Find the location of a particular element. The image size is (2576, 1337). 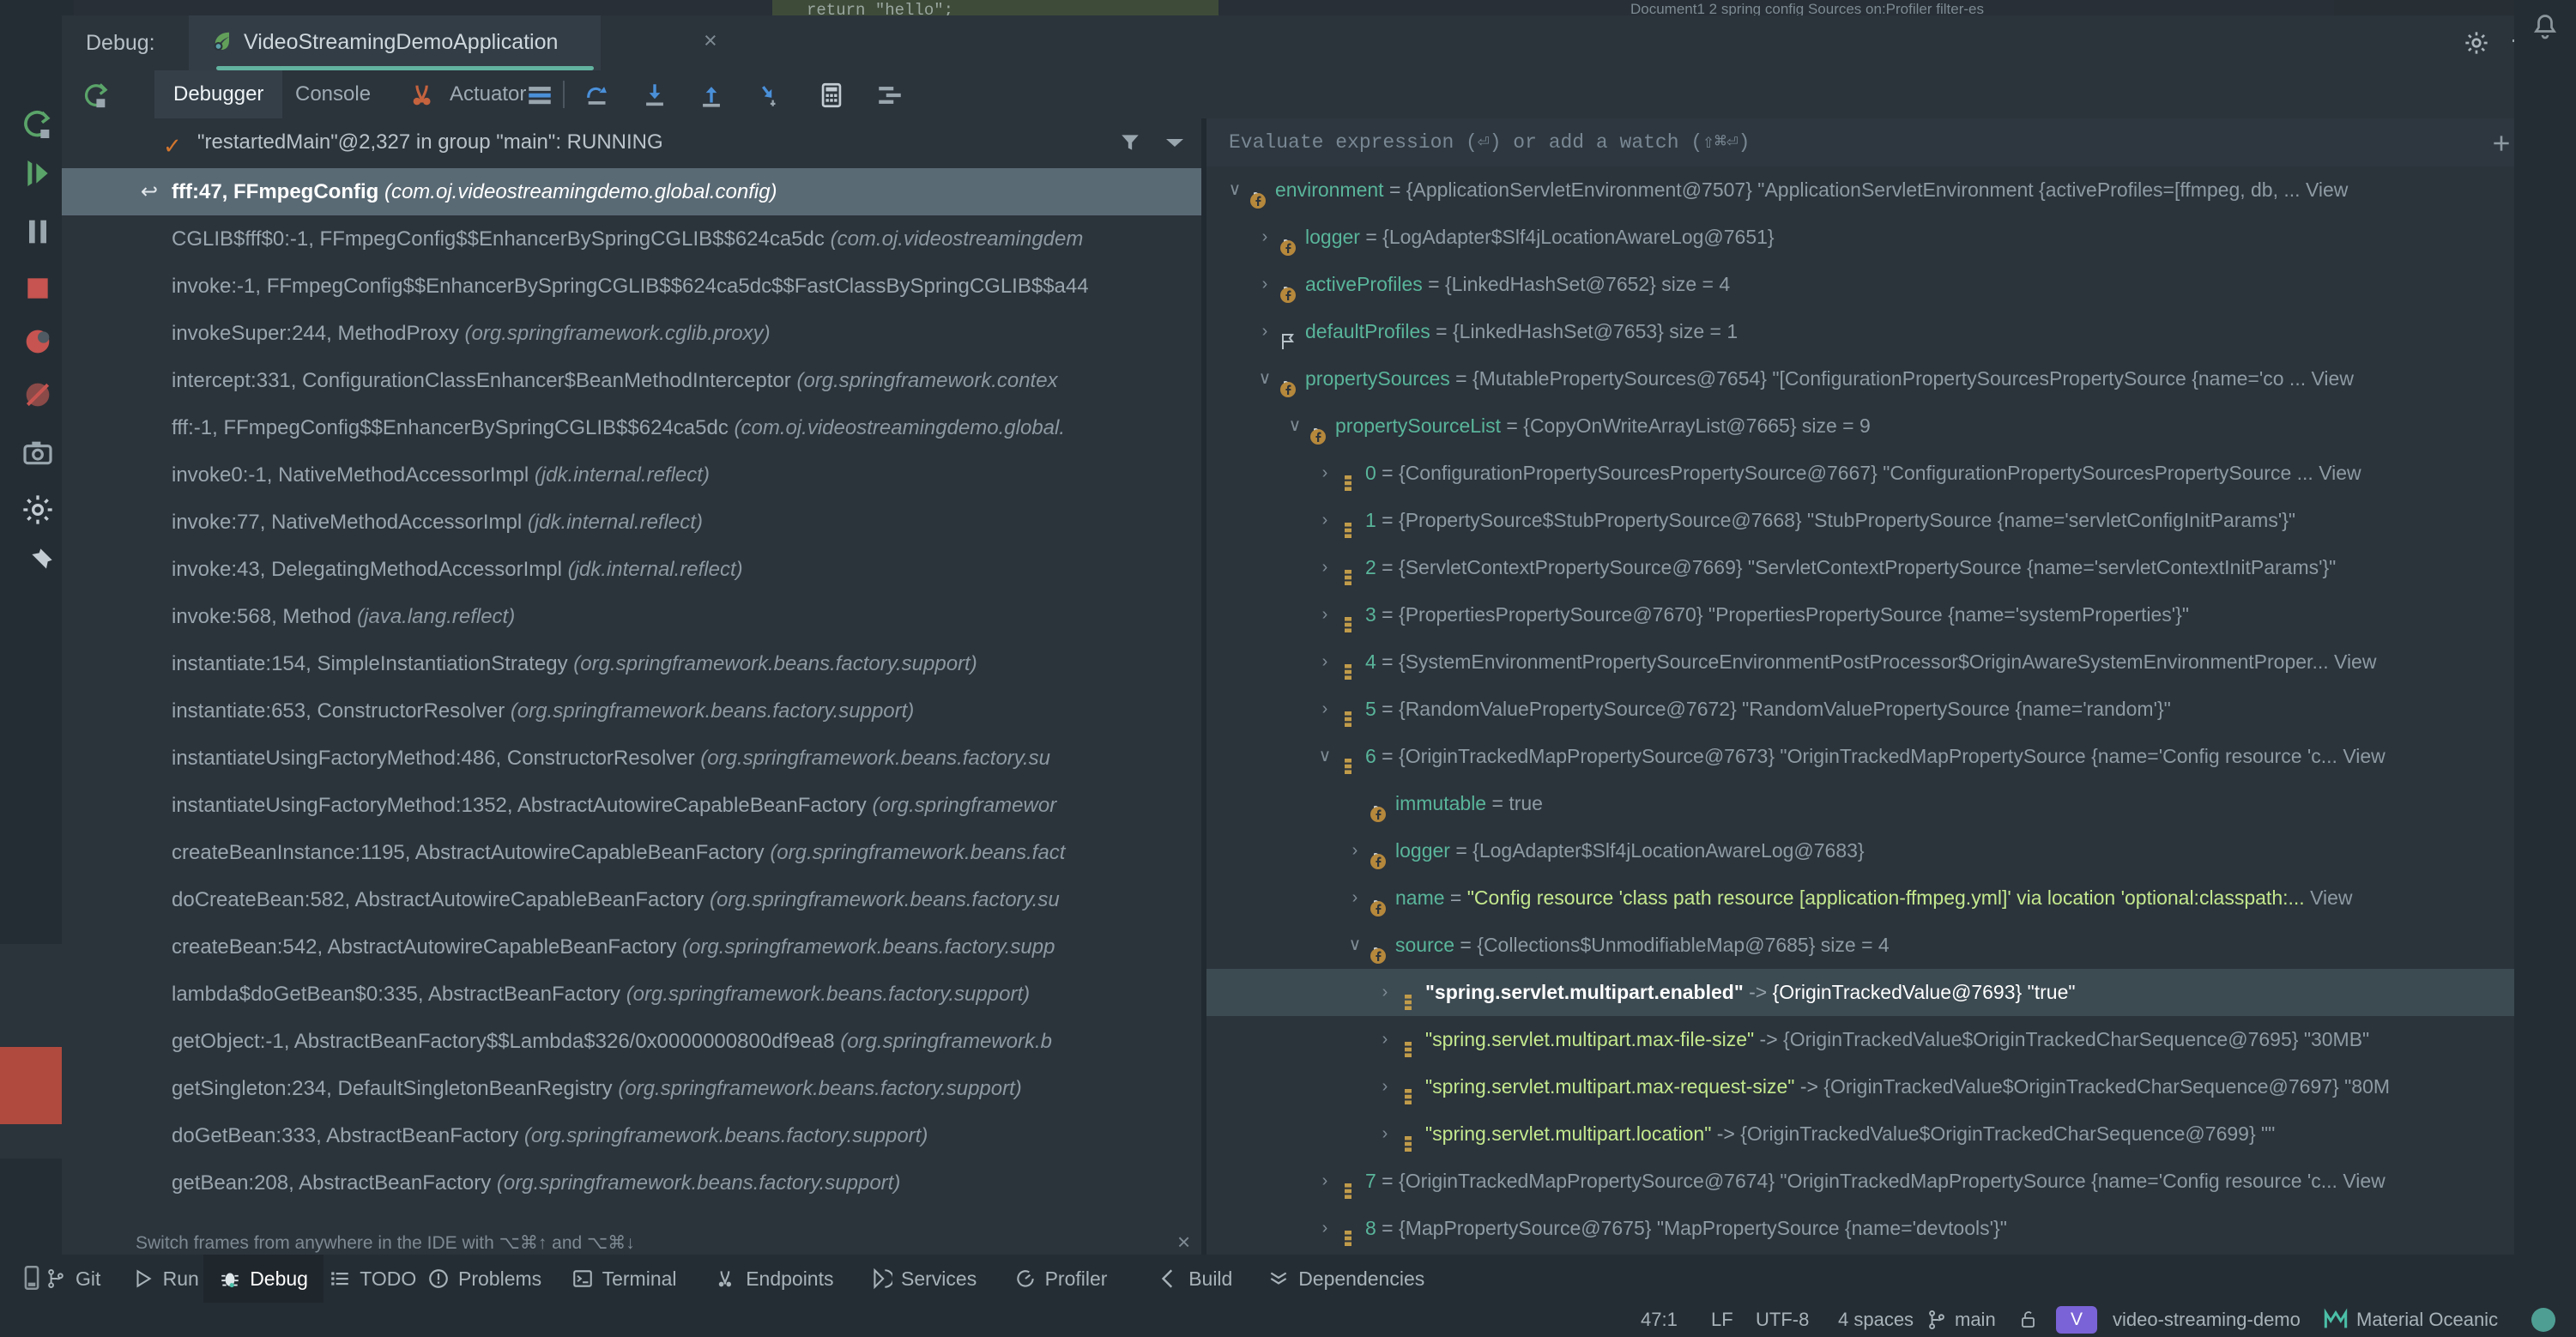

add-watch-icon is located at coordinates (2501, 146).